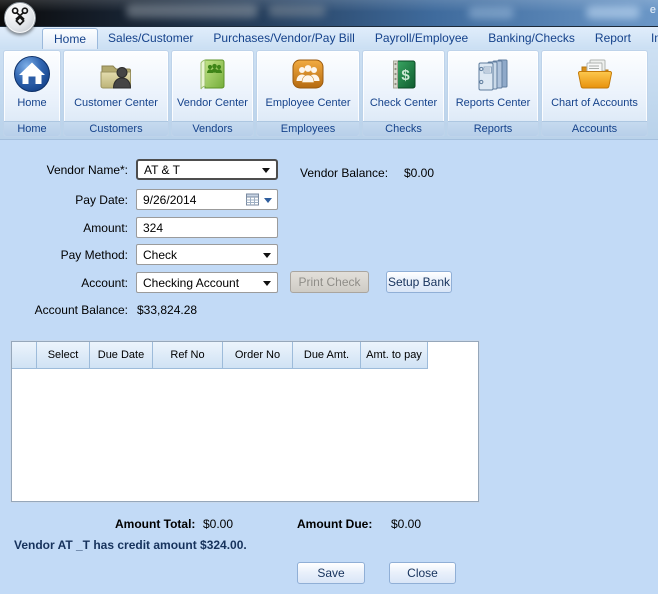 This screenshot has width=658, height=594. I want to click on account-balance-label: Account Balance:, so click(81, 310).